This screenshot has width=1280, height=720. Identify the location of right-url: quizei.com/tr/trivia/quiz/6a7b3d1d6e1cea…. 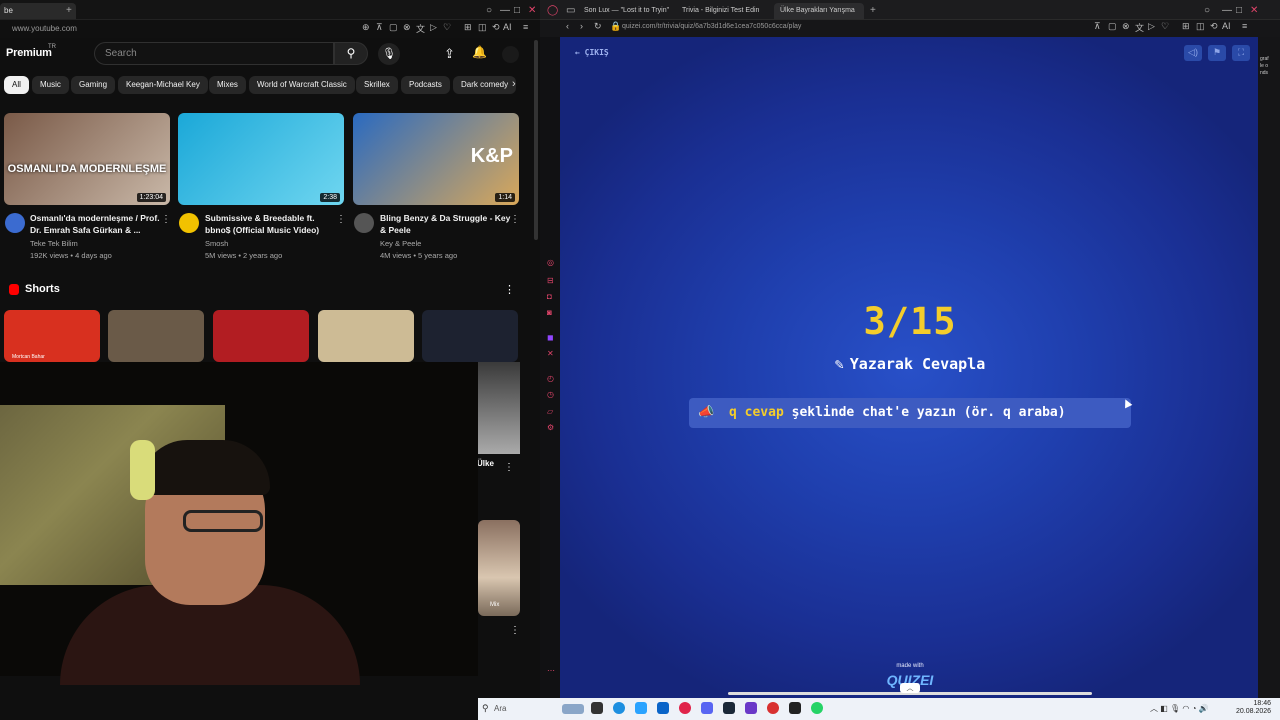
(711, 26).